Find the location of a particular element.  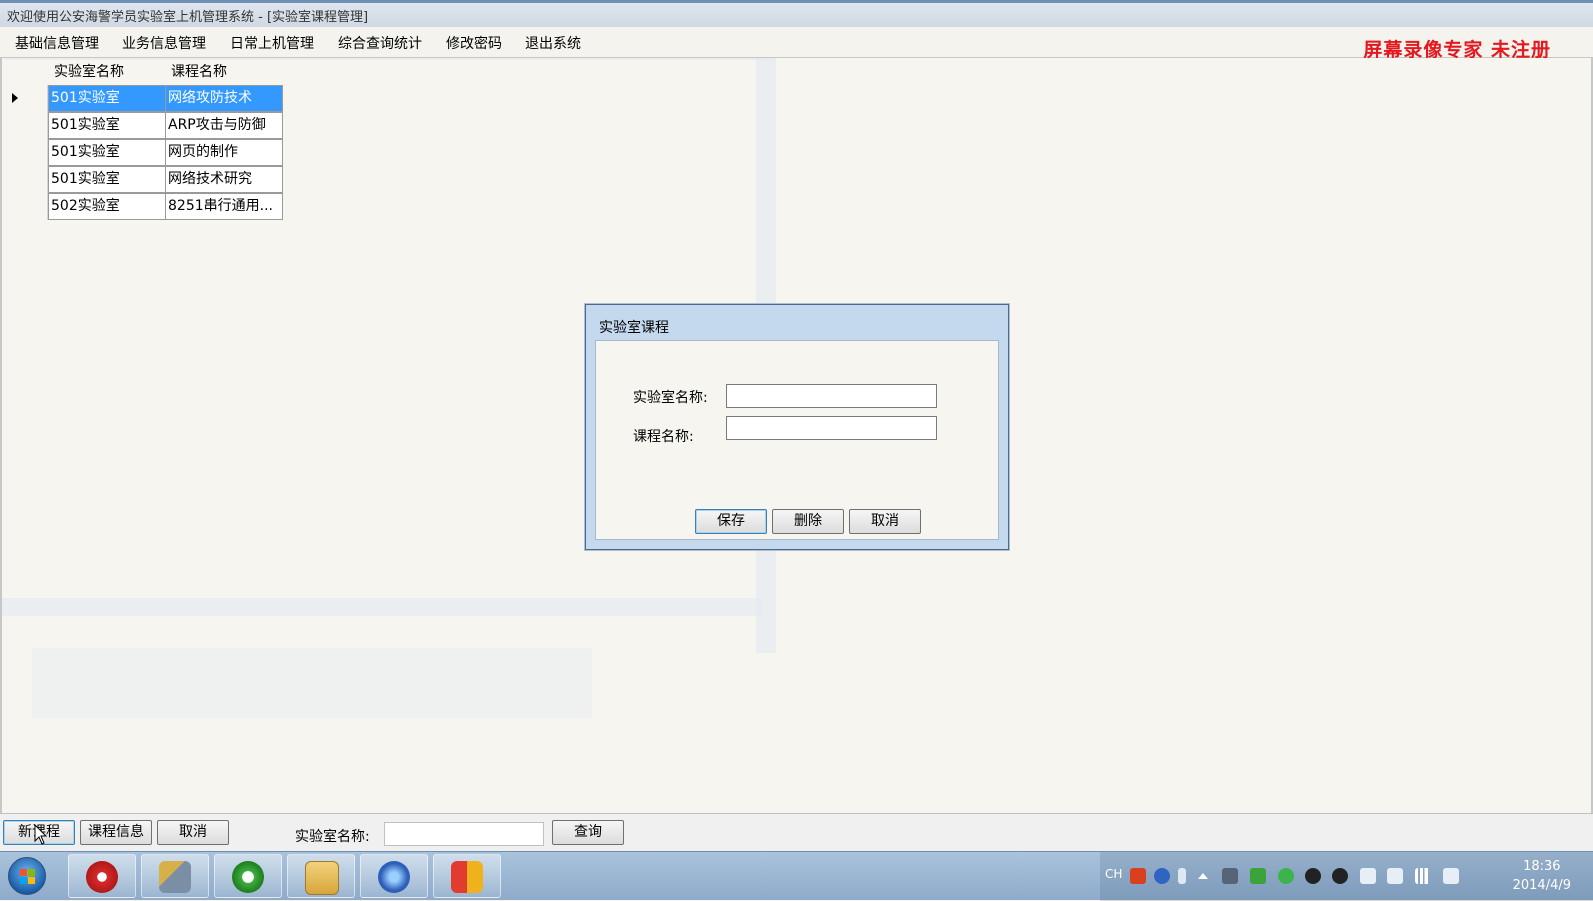

taskbar-app-link is located at coordinates (394, 876).